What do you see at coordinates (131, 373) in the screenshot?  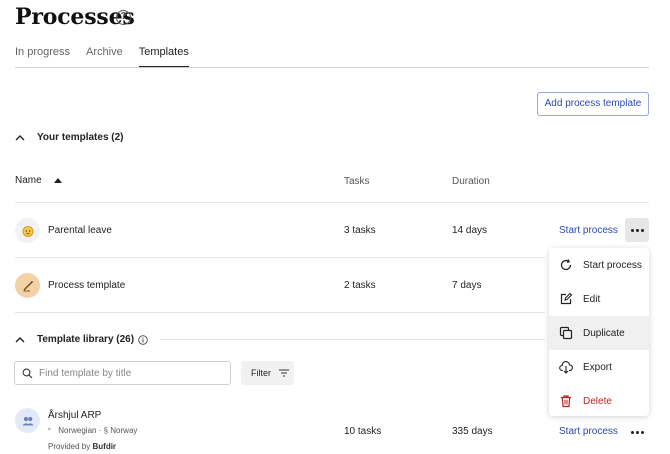 I see `search-input` at bounding box center [131, 373].